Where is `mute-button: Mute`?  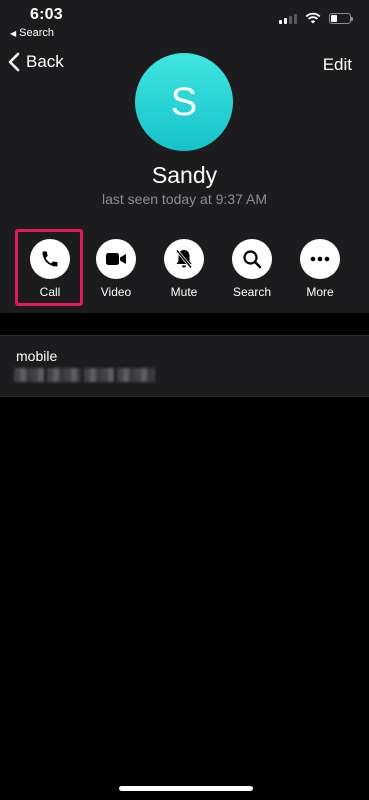 mute-button: Mute is located at coordinates (184, 268).